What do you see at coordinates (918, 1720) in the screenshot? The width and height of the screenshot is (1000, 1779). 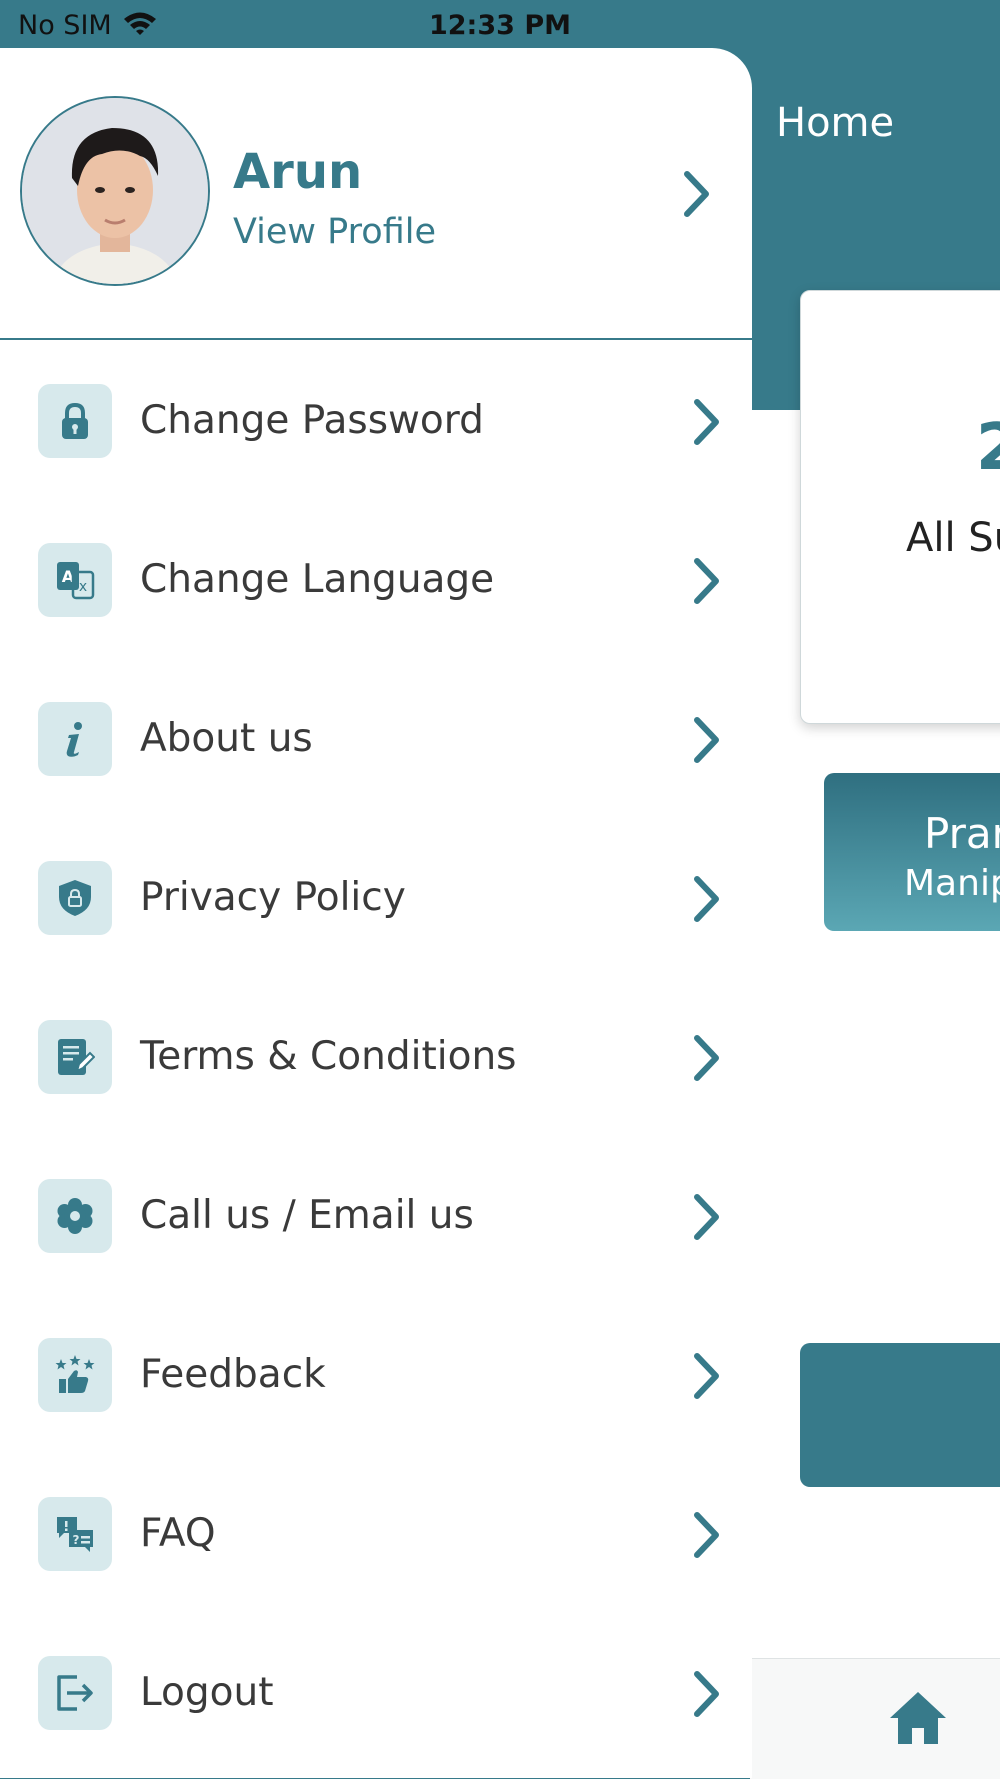 I see `home-icon` at bounding box center [918, 1720].